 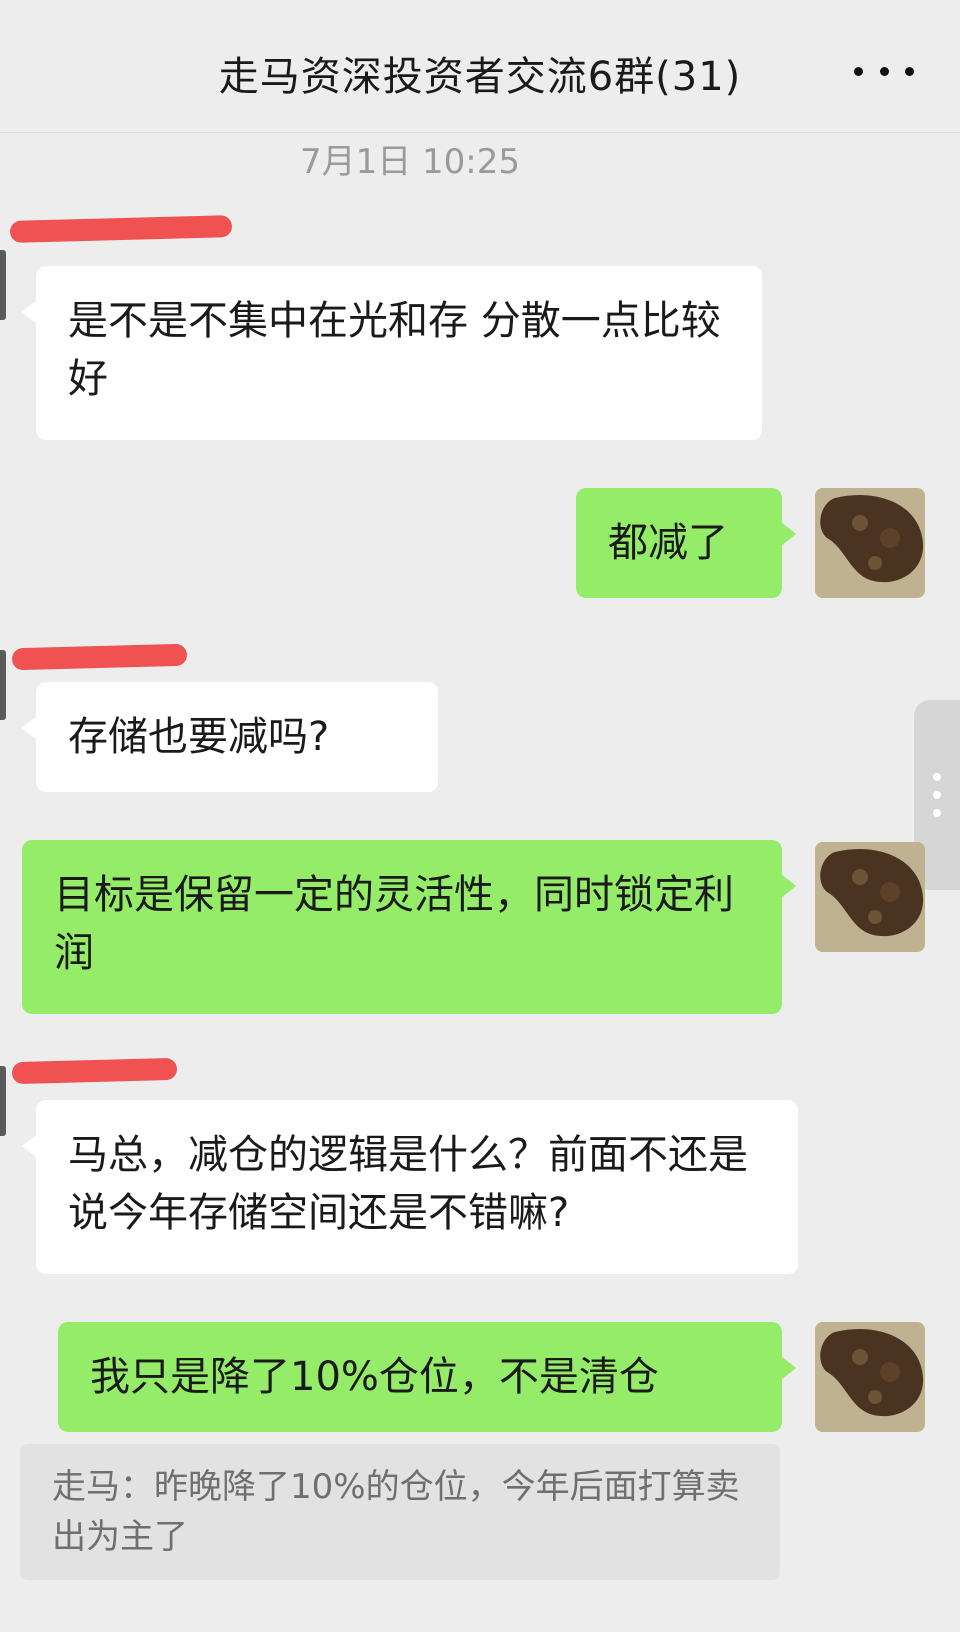 I want to click on more-icon, so click(x=884, y=71).